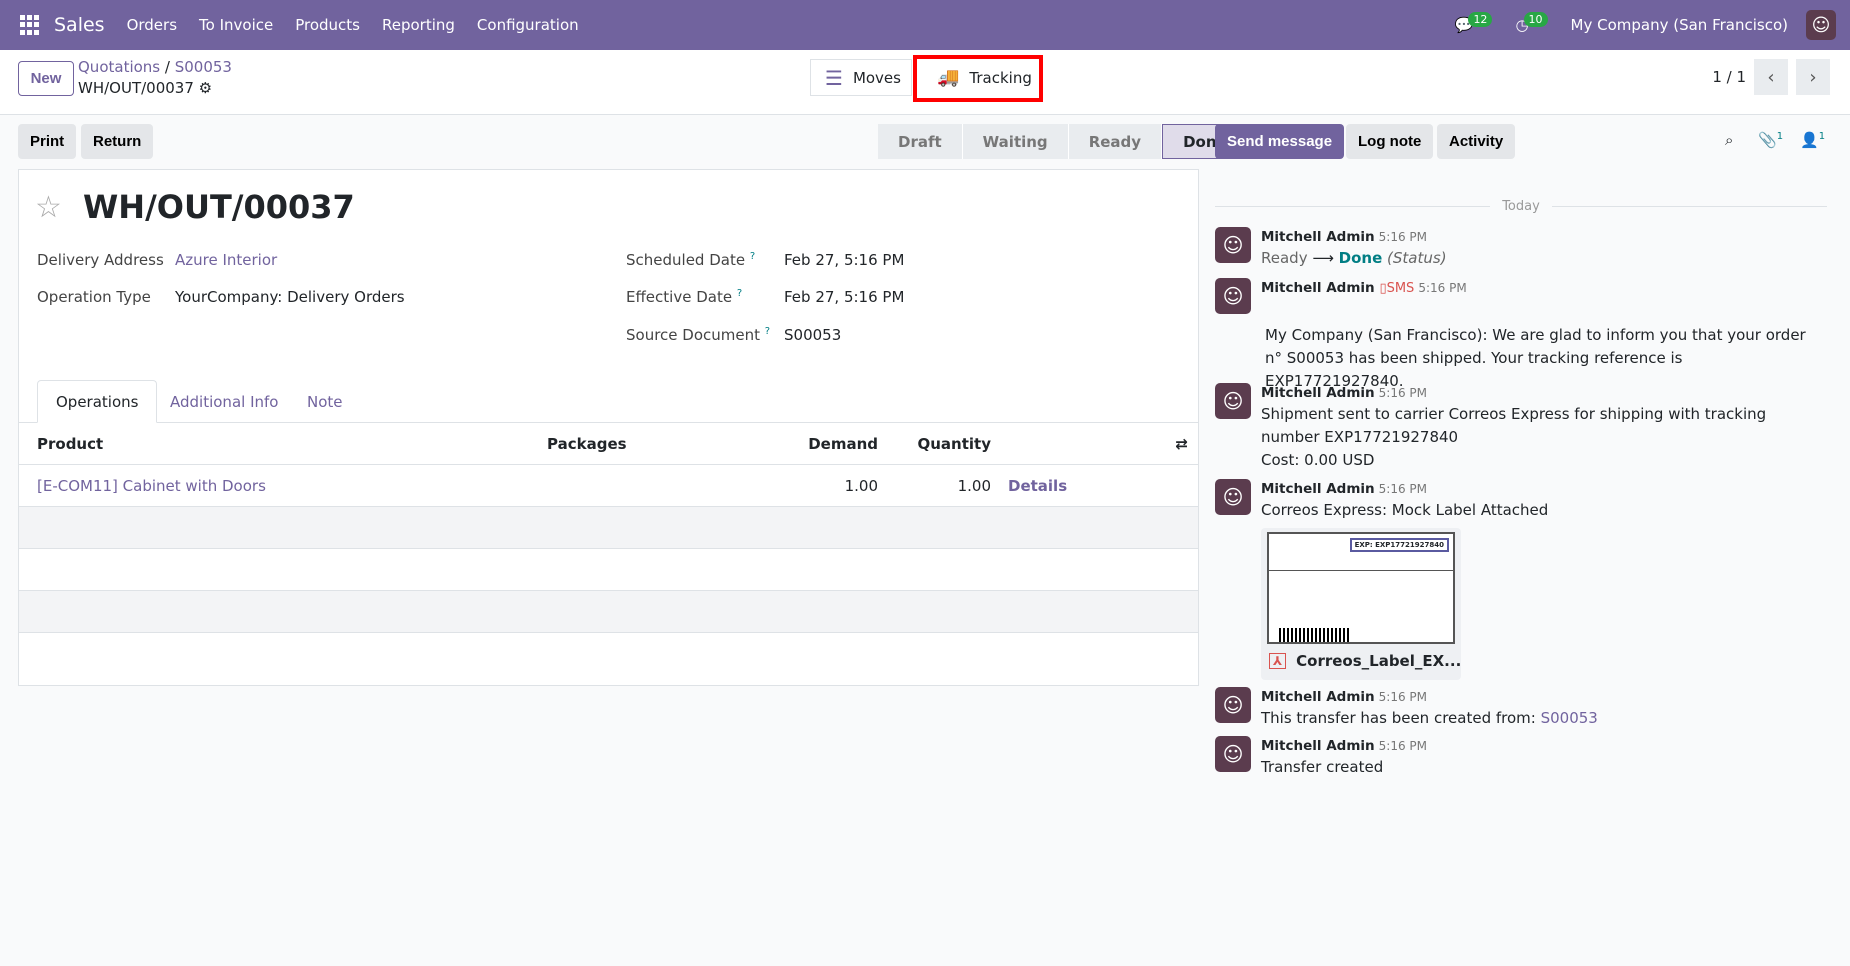 The height and width of the screenshot is (966, 1850). I want to click on scheduled-date-label: Scheduled Date, so click(686, 260).